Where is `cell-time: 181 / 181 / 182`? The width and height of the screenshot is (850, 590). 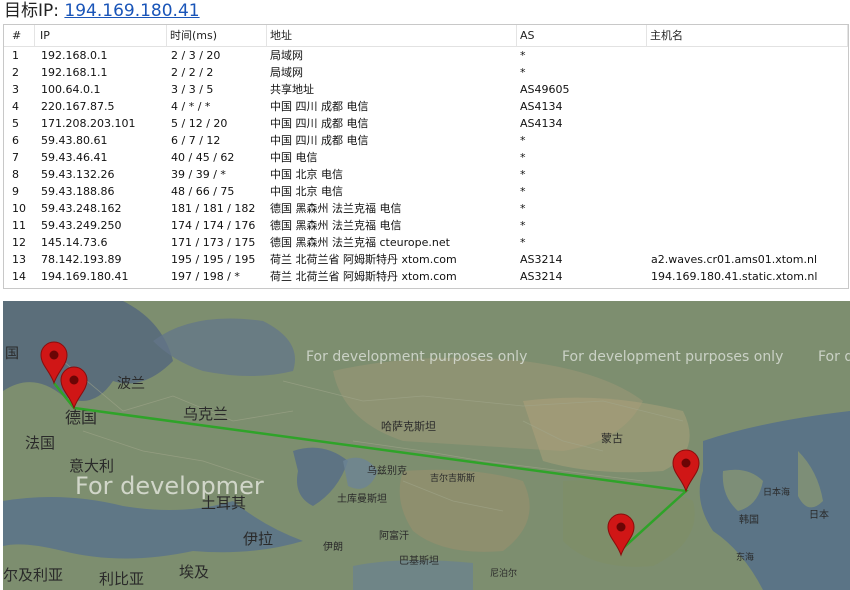 cell-time: 181 / 181 / 182 is located at coordinates (213, 208).